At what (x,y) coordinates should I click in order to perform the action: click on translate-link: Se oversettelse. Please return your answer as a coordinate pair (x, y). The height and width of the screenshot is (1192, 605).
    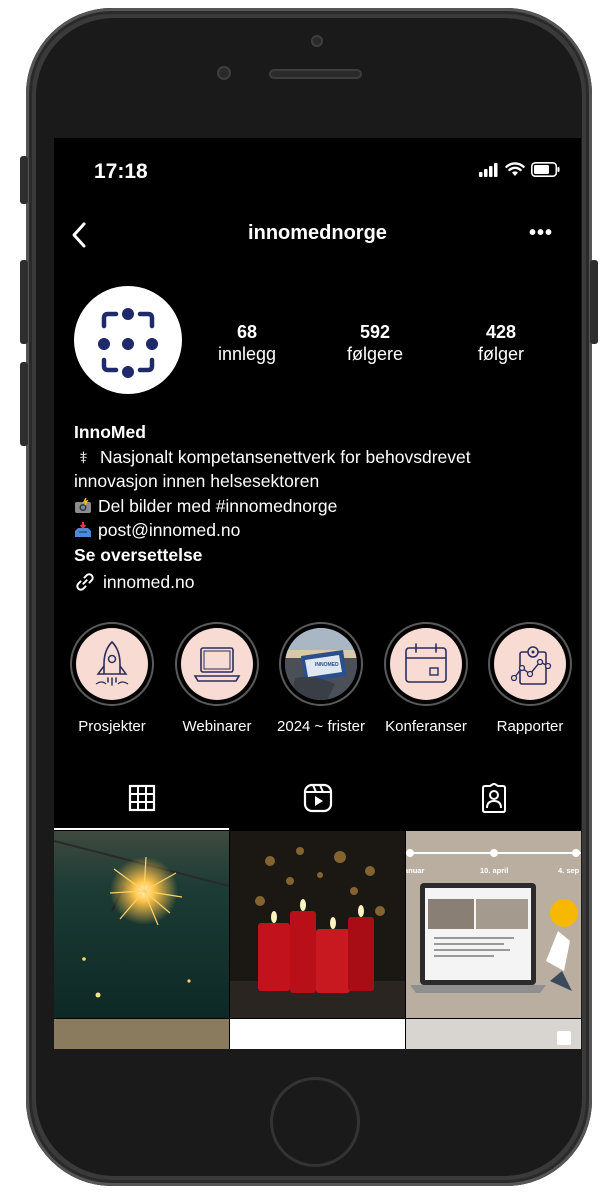
    Looking at the image, I should click on (319, 555).